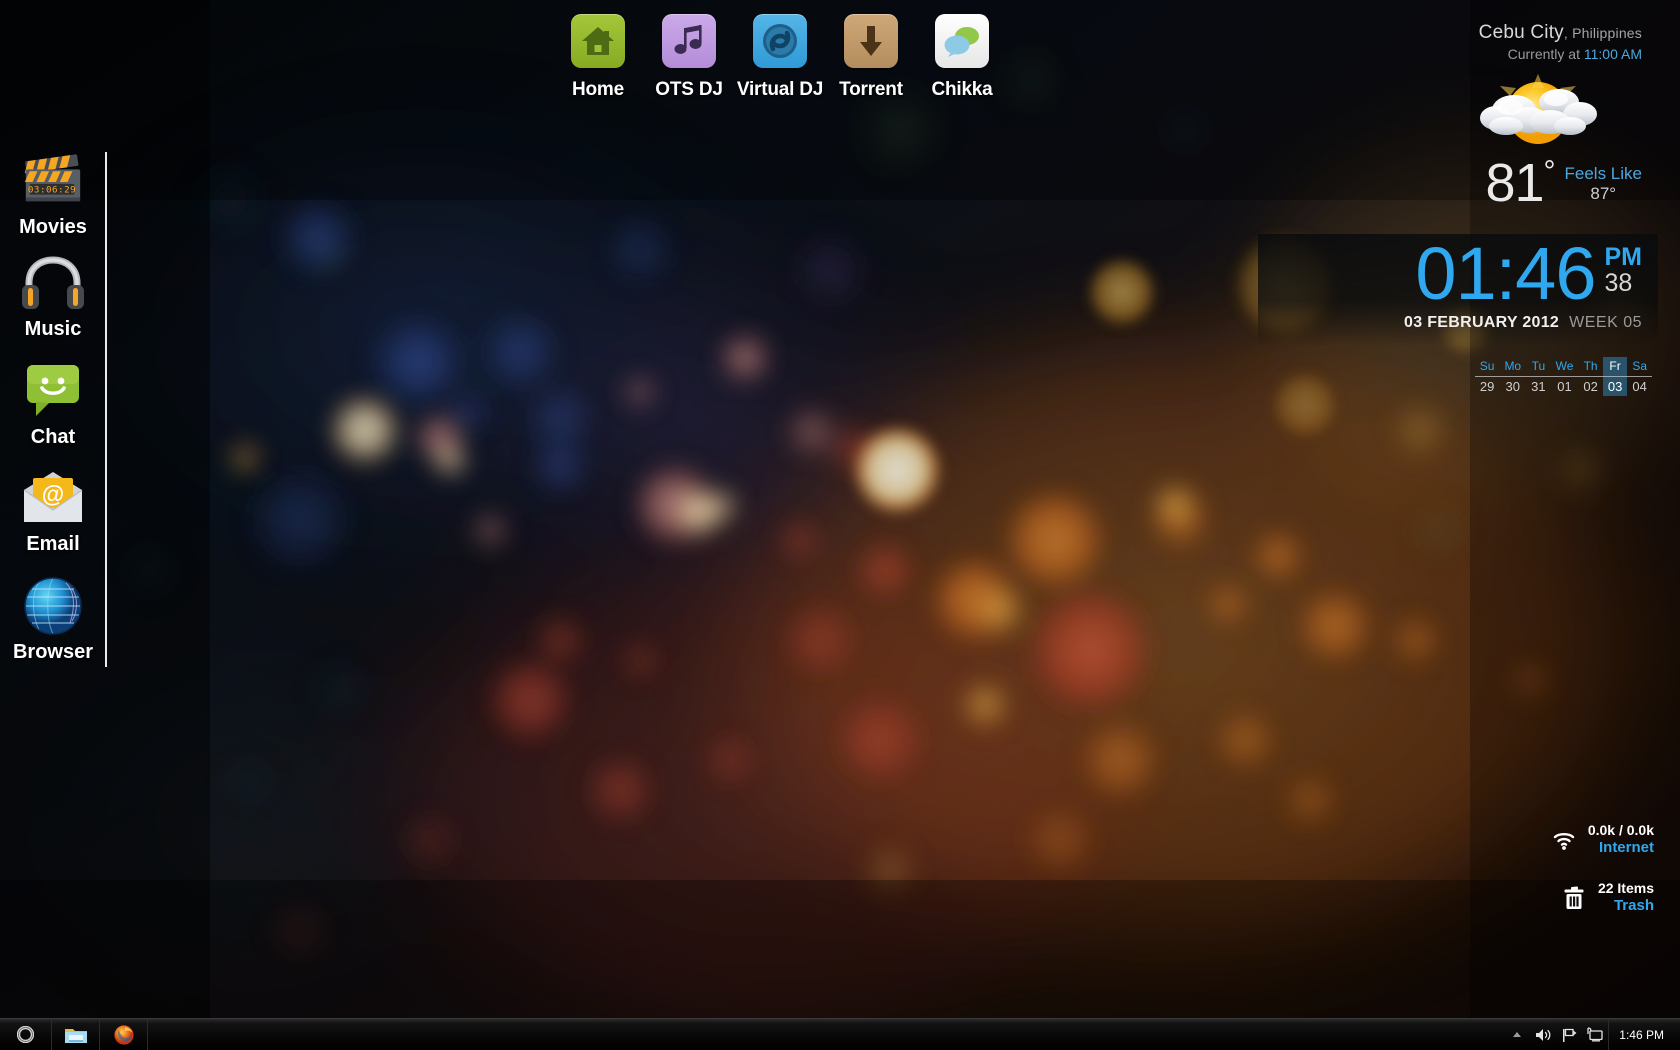 The width and height of the screenshot is (1680, 1050). What do you see at coordinates (780, 41) in the screenshot?
I see `spiral-disc-icon` at bounding box center [780, 41].